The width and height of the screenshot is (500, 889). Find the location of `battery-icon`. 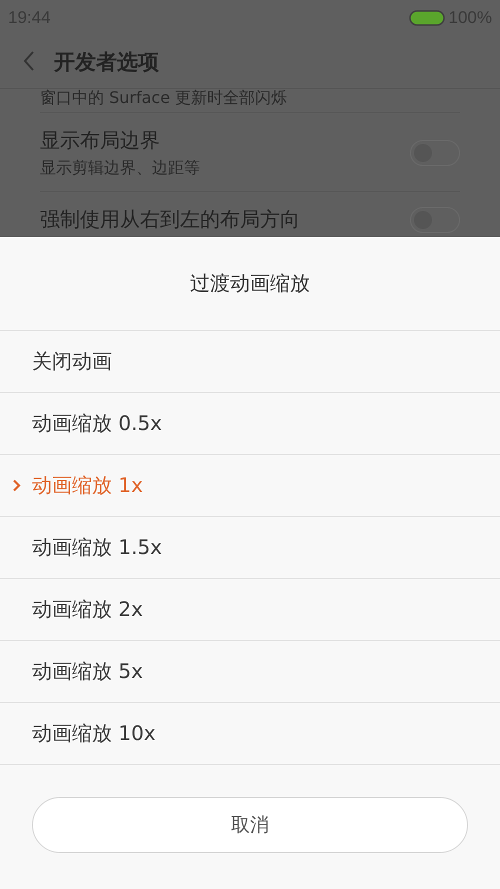

battery-icon is located at coordinates (426, 18).